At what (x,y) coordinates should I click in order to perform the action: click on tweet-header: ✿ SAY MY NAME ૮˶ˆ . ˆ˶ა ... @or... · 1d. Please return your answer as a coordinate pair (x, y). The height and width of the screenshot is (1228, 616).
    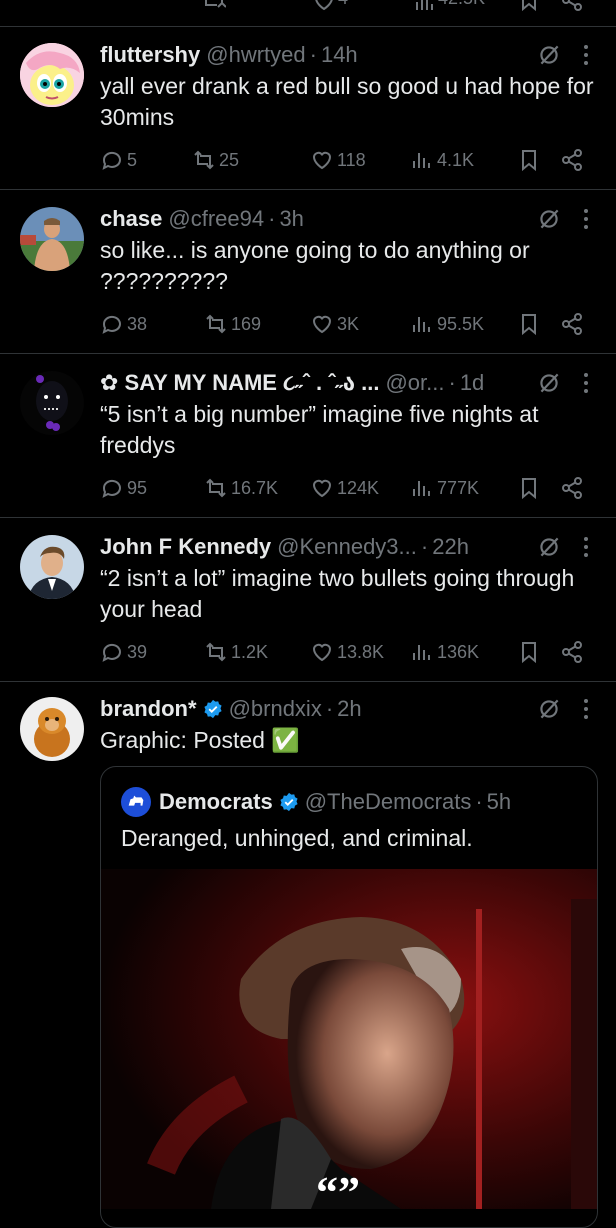
    Looking at the image, I should click on (348, 383).